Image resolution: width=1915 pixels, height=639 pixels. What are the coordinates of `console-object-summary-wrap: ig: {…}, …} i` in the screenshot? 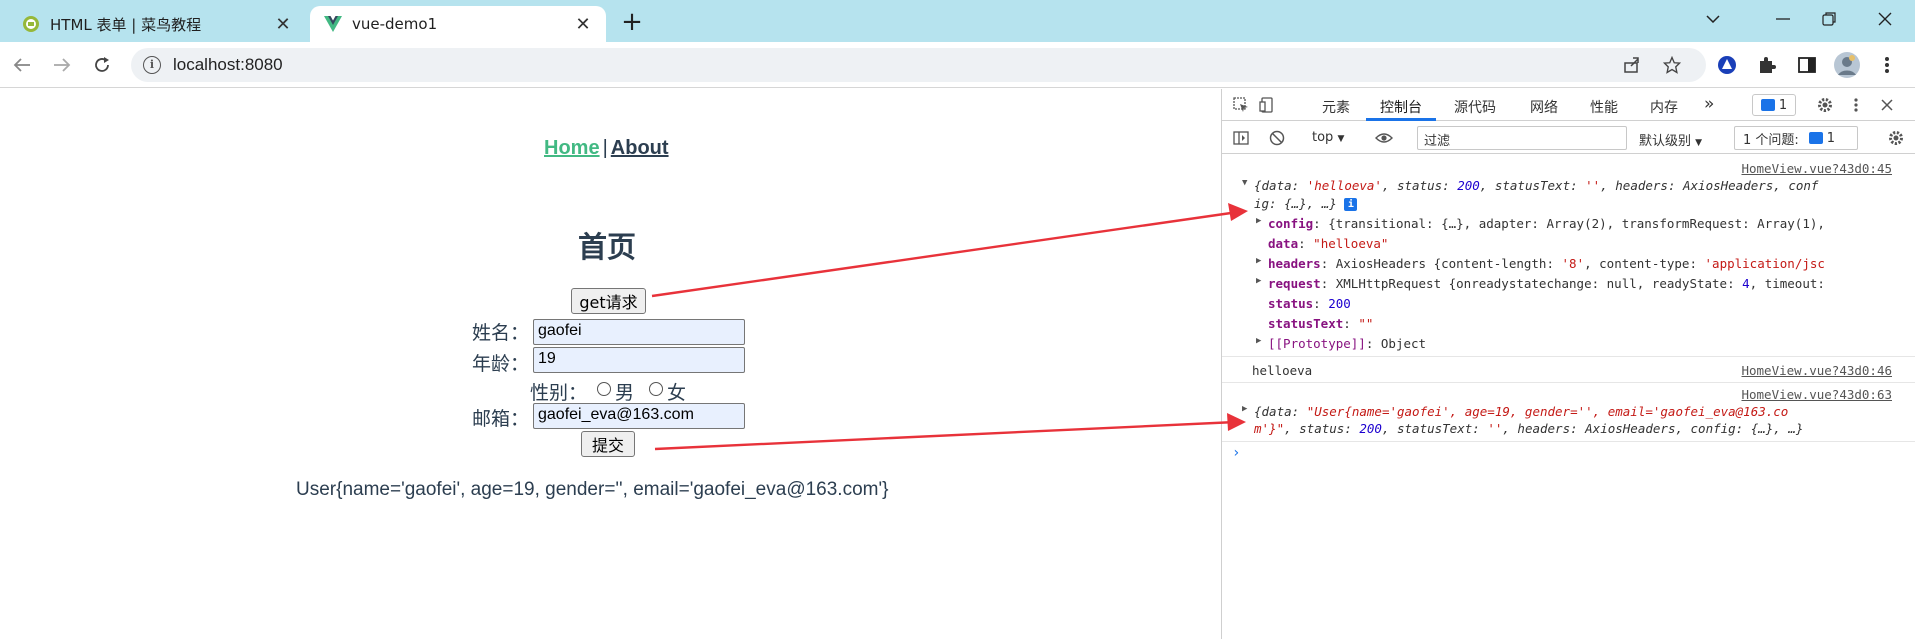 It's located at (1306, 203).